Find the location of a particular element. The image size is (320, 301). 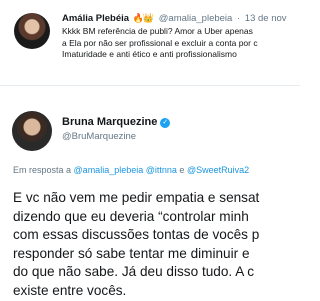

tweet-text-line: E vc não vem me pedir empatia e sensat is located at coordinates (136, 197).